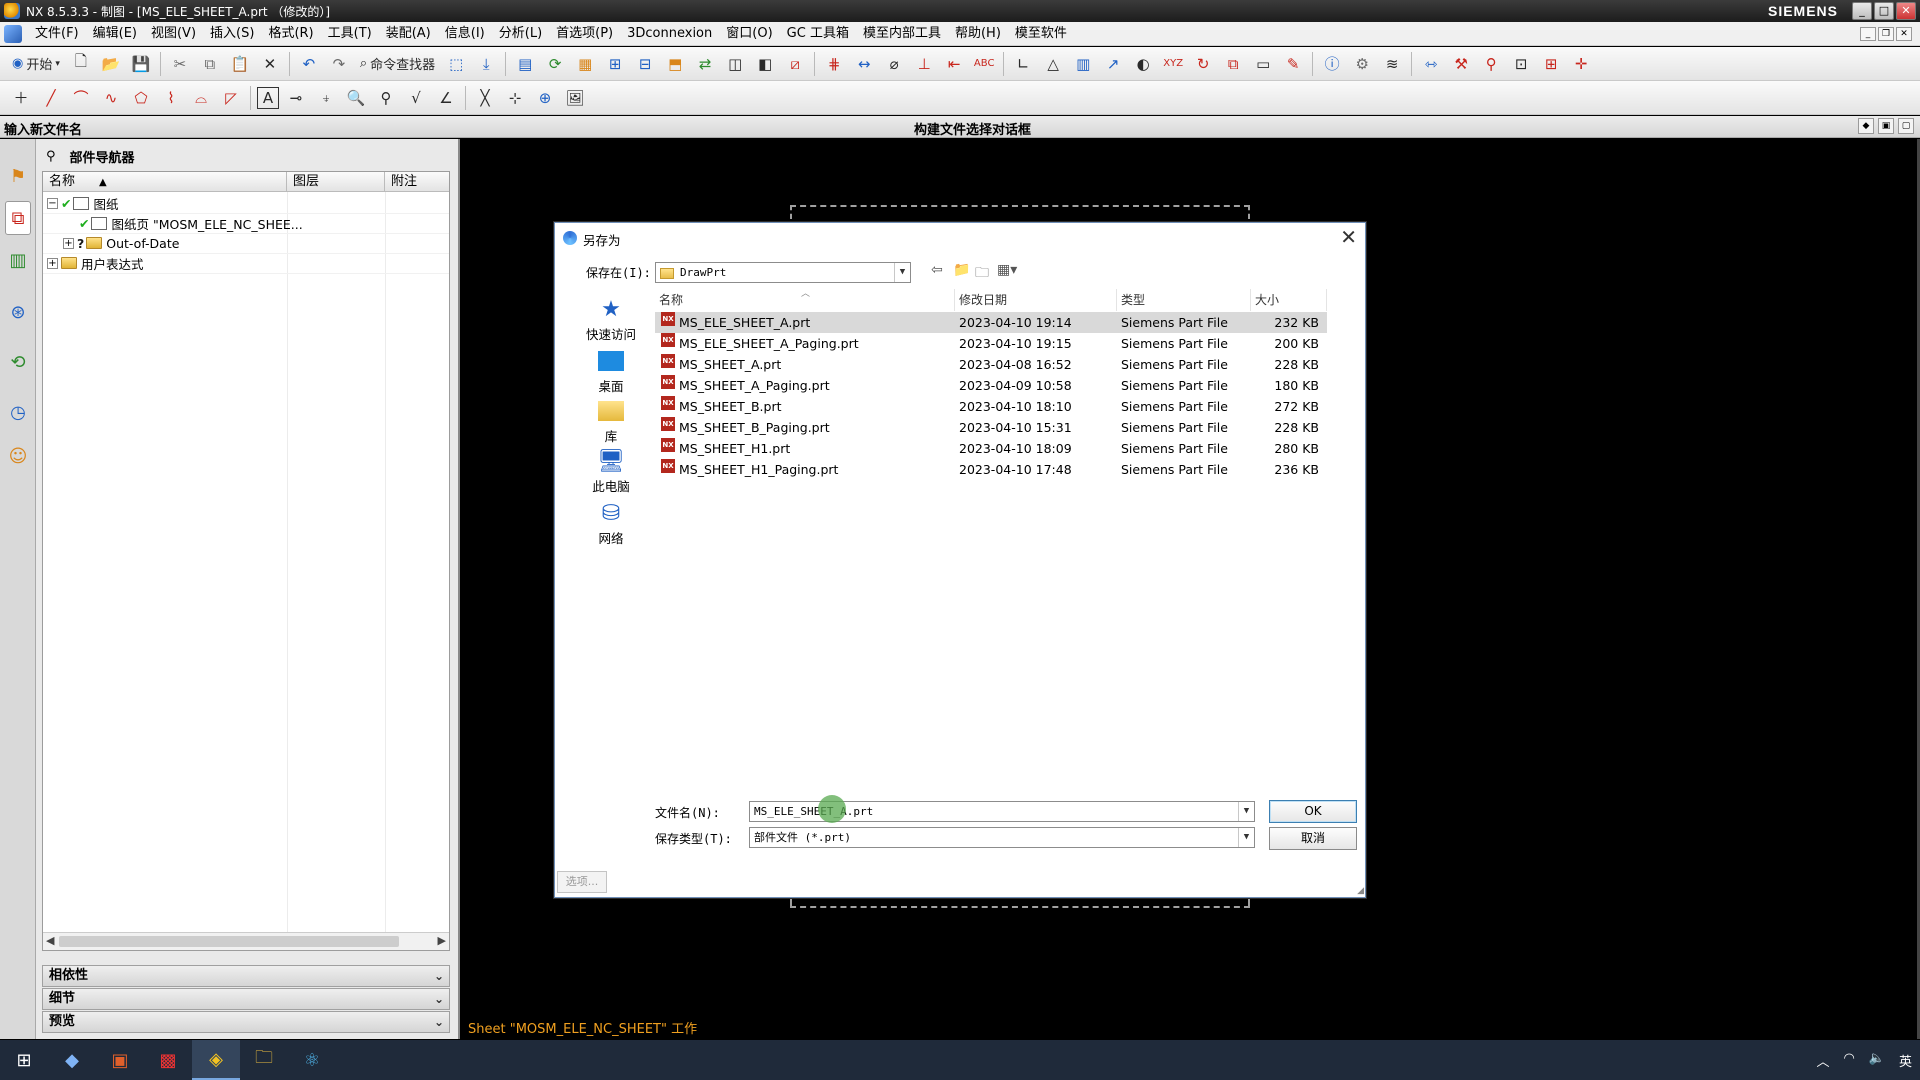 The image size is (1920, 1080). What do you see at coordinates (611, 320) in the screenshot?
I see `place-quick-access: ★ 快速访问` at bounding box center [611, 320].